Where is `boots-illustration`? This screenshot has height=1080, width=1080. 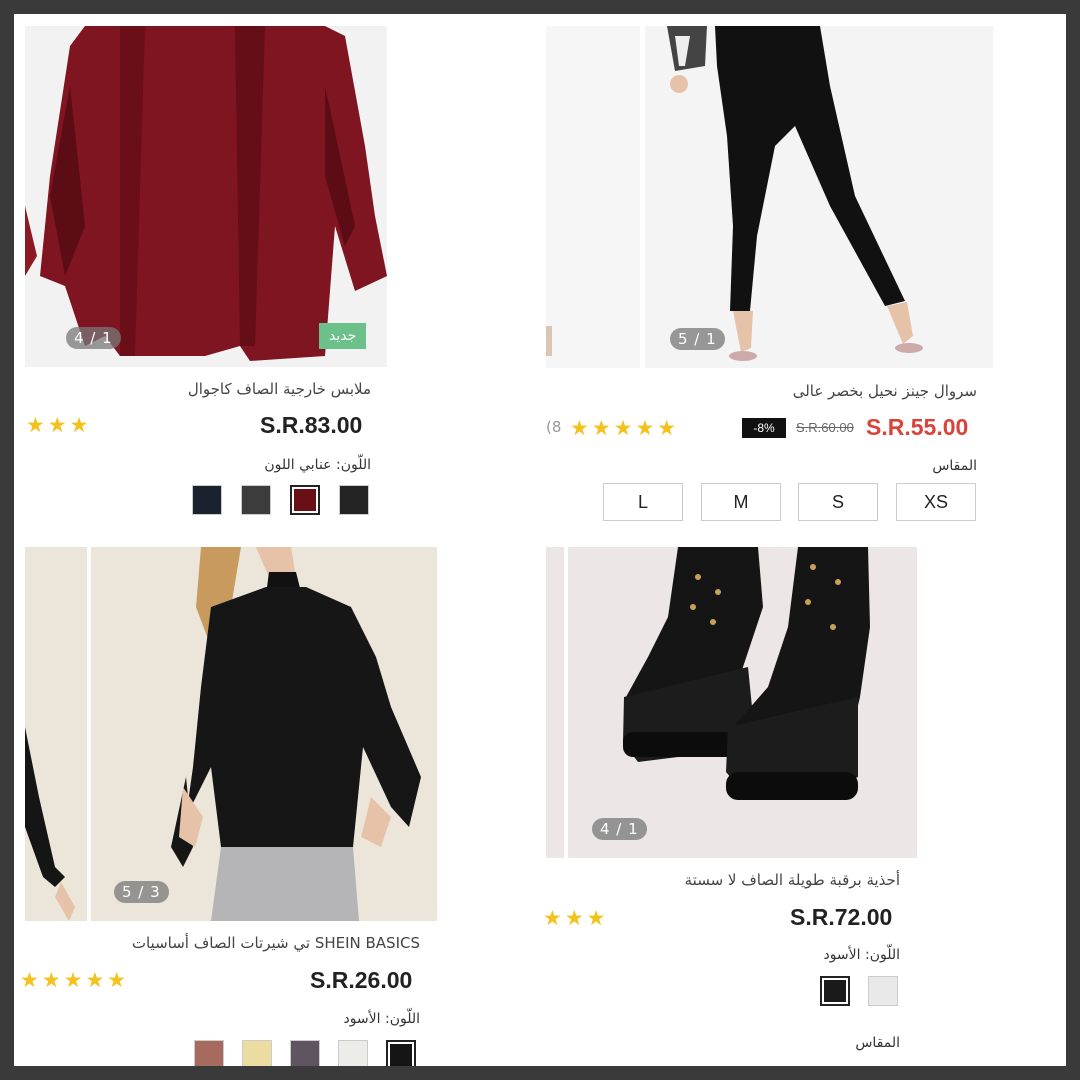 boots-illustration is located at coordinates (742, 702).